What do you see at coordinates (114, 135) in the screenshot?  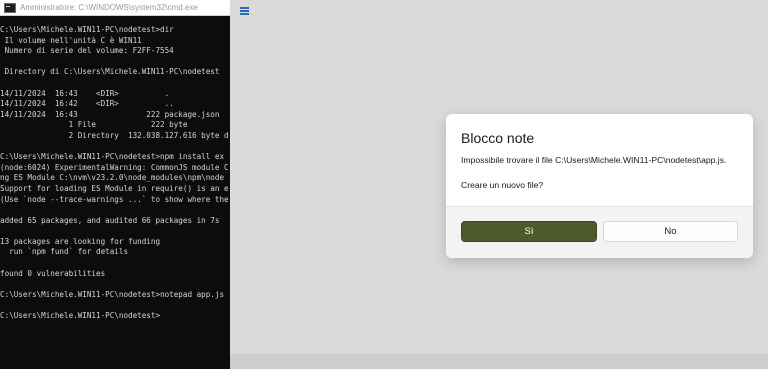 I see `cmd-line: 2 Directory 132.038.127.616 byte d` at bounding box center [114, 135].